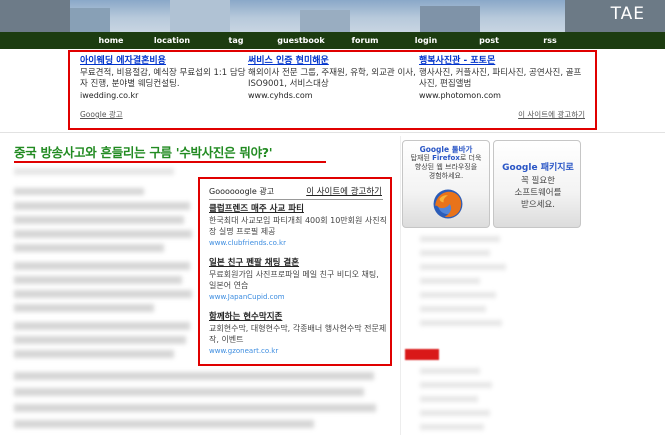 This screenshot has width=665, height=435. Describe the element at coordinates (298, 263) in the screenshot. I see `ad-title-link: 일본 친구 펜팔 채팅 결혼` at that location.